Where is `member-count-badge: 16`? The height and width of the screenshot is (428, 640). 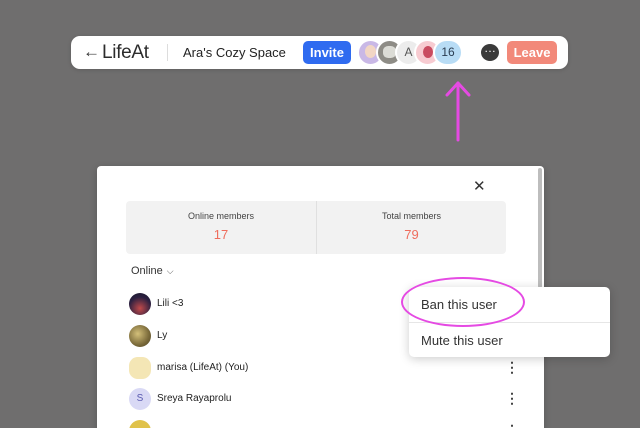 member-count-badge: 16 is located at coordinates (448, 52).